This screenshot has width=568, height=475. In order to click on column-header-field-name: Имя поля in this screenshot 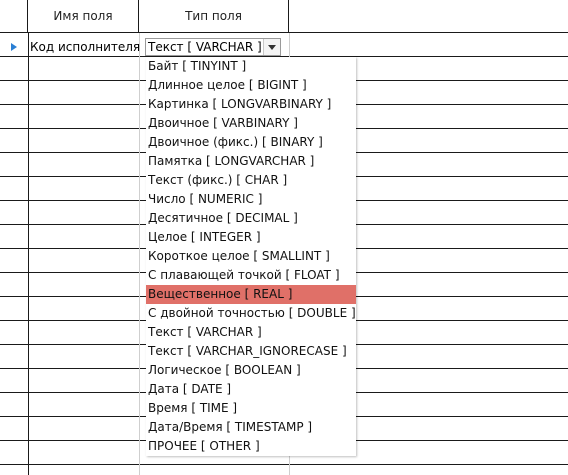, I will do `click(83, 16)`.